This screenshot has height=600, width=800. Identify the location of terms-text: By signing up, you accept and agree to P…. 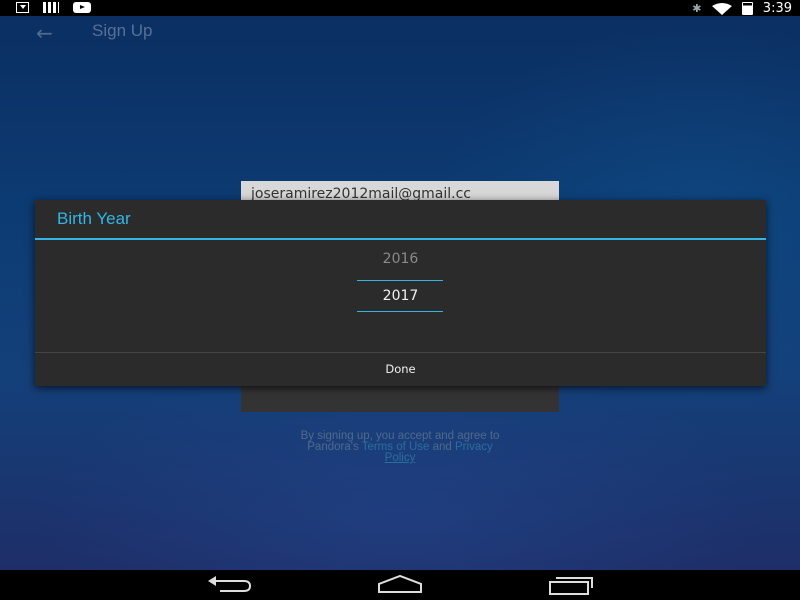
(400, 447).